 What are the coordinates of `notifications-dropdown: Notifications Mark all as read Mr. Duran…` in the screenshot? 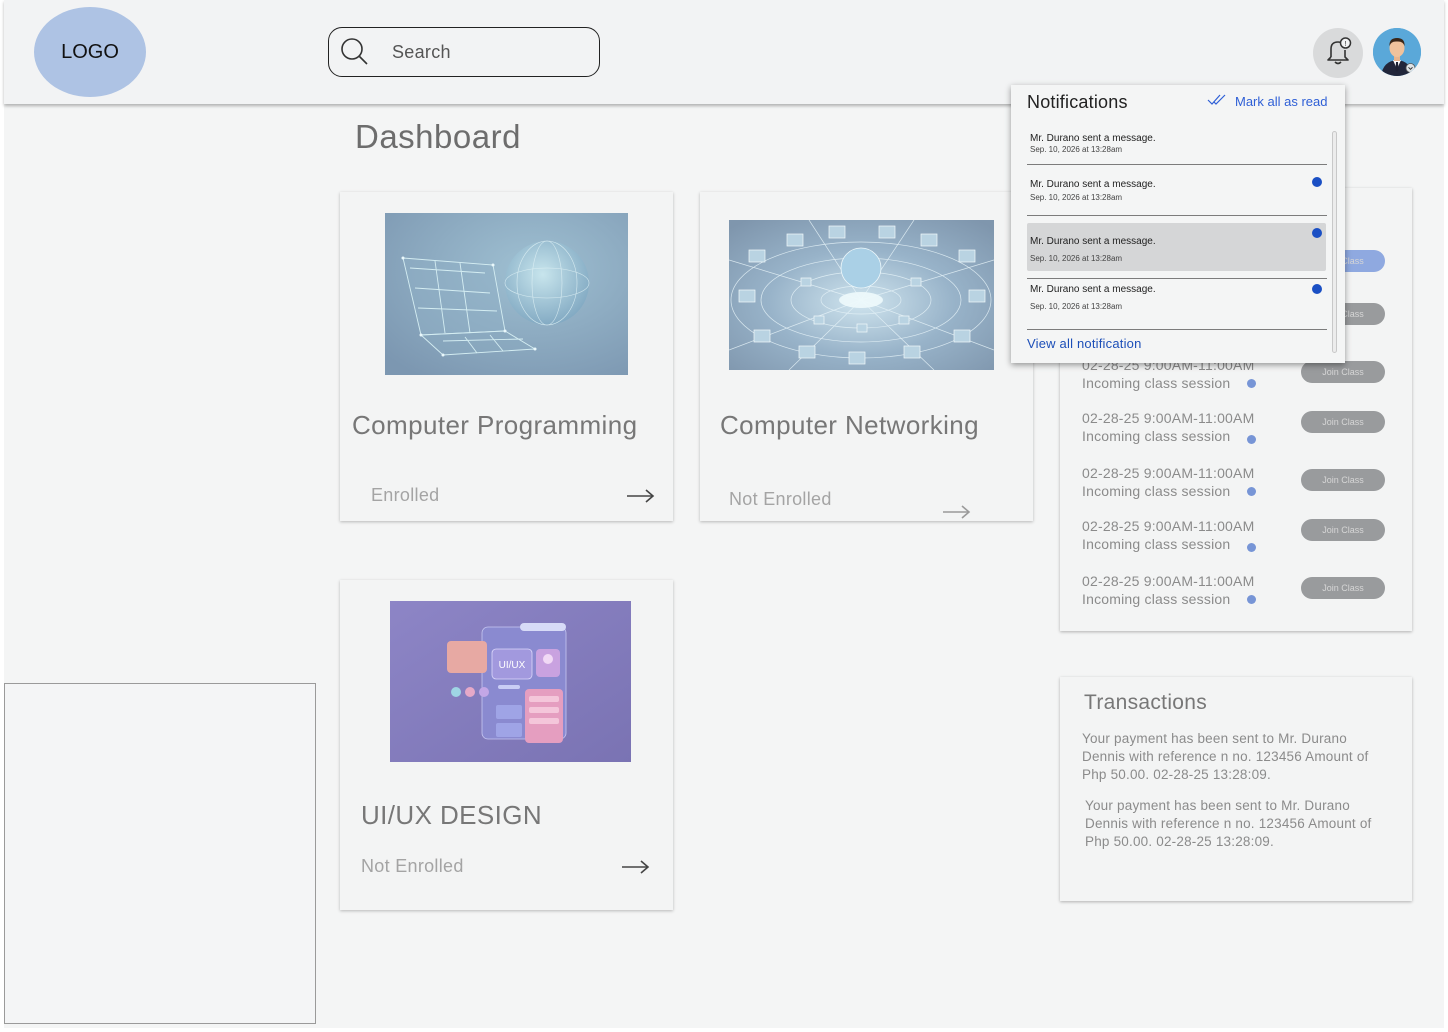 It's located at (1178, 224).